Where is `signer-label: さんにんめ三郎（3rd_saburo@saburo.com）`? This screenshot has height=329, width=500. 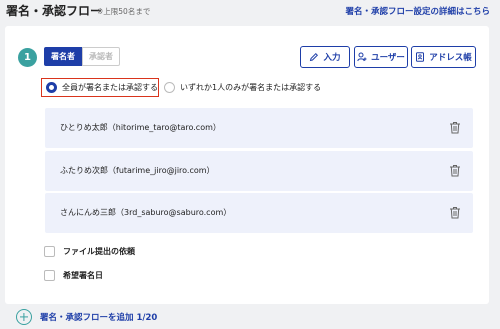
signer-label: さんにんめ三郎（3rd_saburo@saburo.com） is located at coordinates (146, 212).